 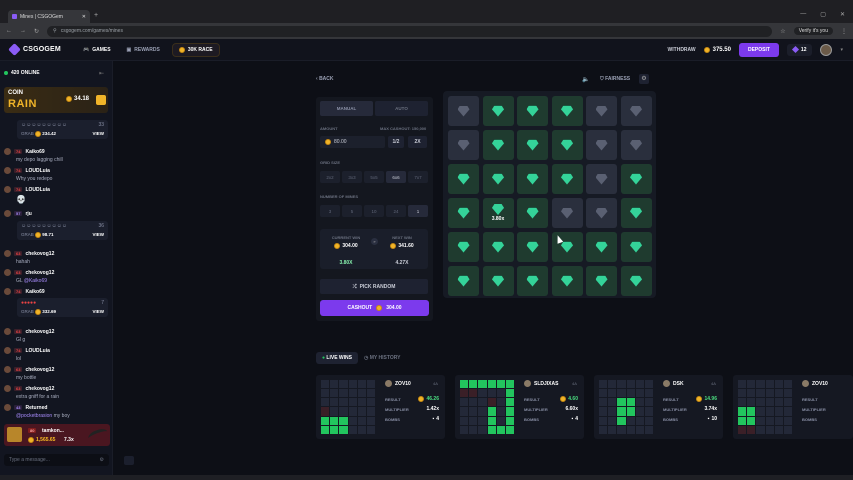 I want to click on live-win-card: DSK 4A RESULT MULTIPLIER BOMBS 14.96 3.74x ▪ 10, so click(x=658, y=407).